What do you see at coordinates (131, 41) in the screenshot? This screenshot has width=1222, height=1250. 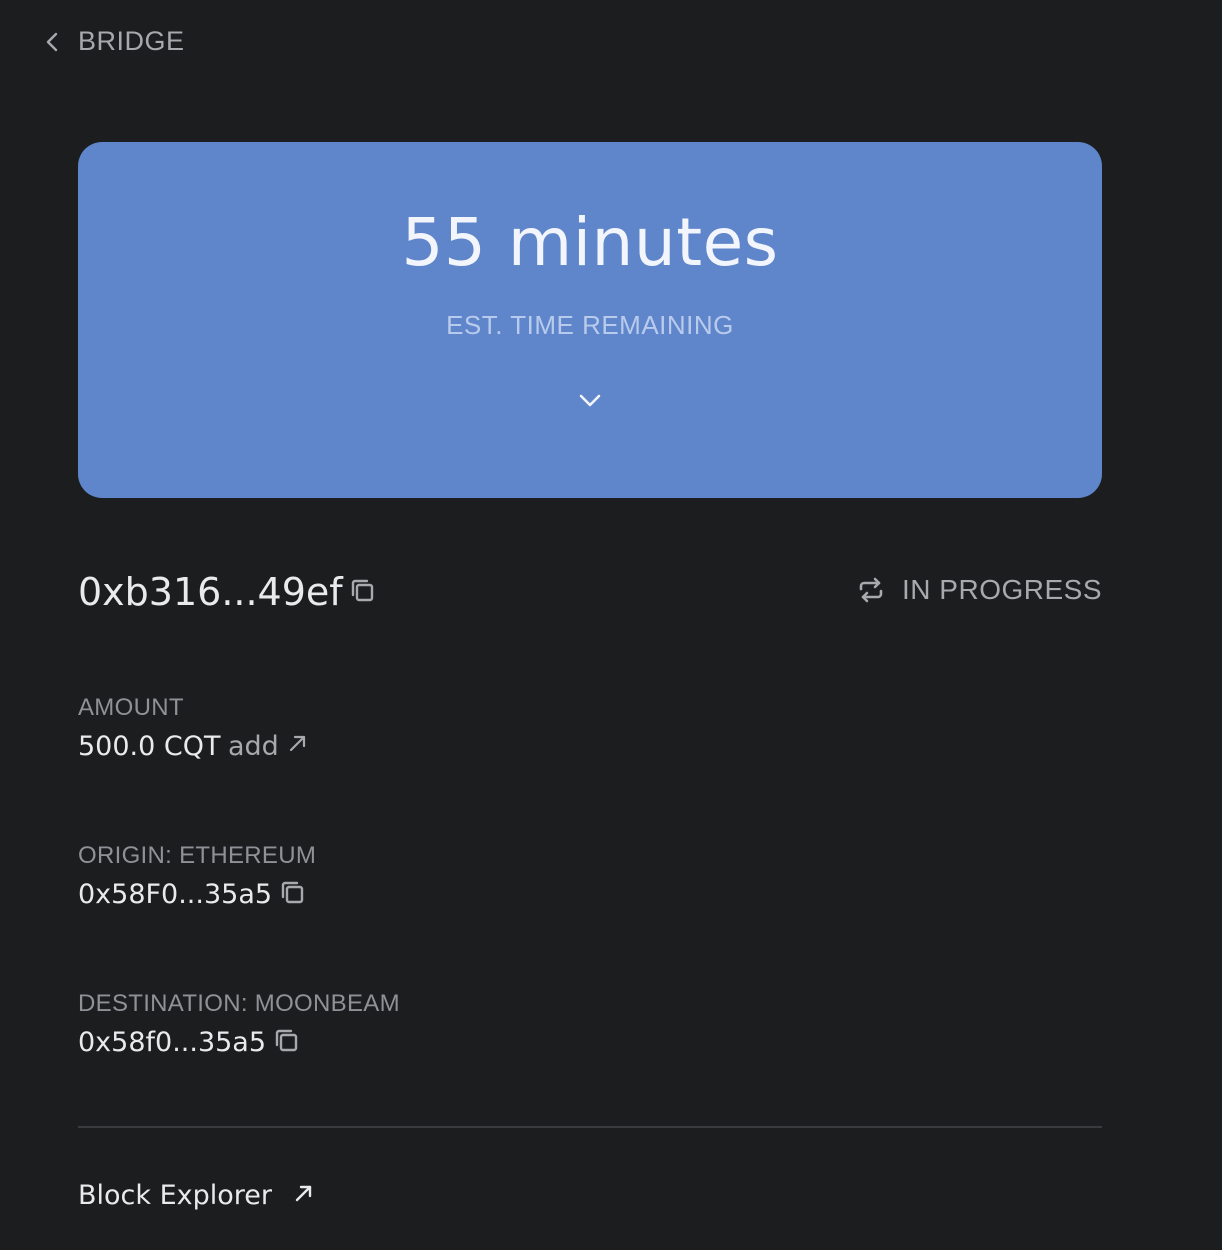 I see `back-label: BRIDGE` at bounding box center [131, 41].